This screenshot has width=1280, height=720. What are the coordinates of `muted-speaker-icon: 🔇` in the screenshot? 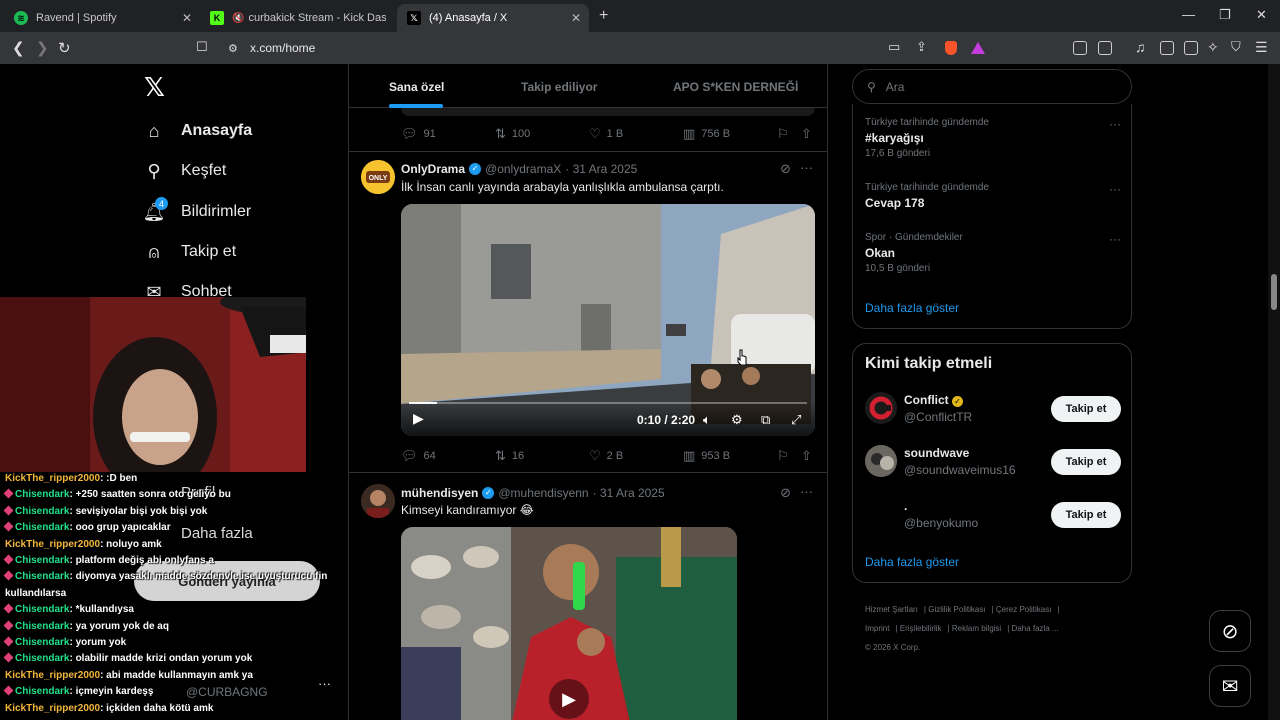 It's located at (238, 18).